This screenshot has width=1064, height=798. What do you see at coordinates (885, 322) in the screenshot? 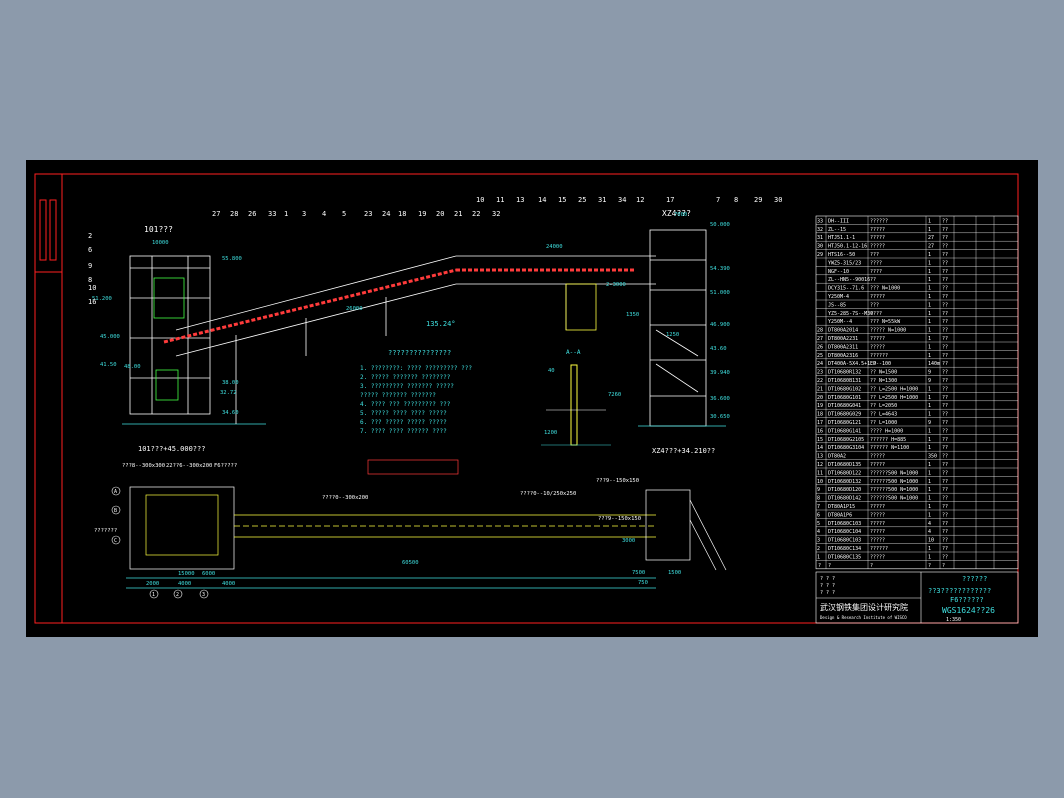
I see `bom-item-desc: ??? N=55kW` at bounding box center [885, 322].